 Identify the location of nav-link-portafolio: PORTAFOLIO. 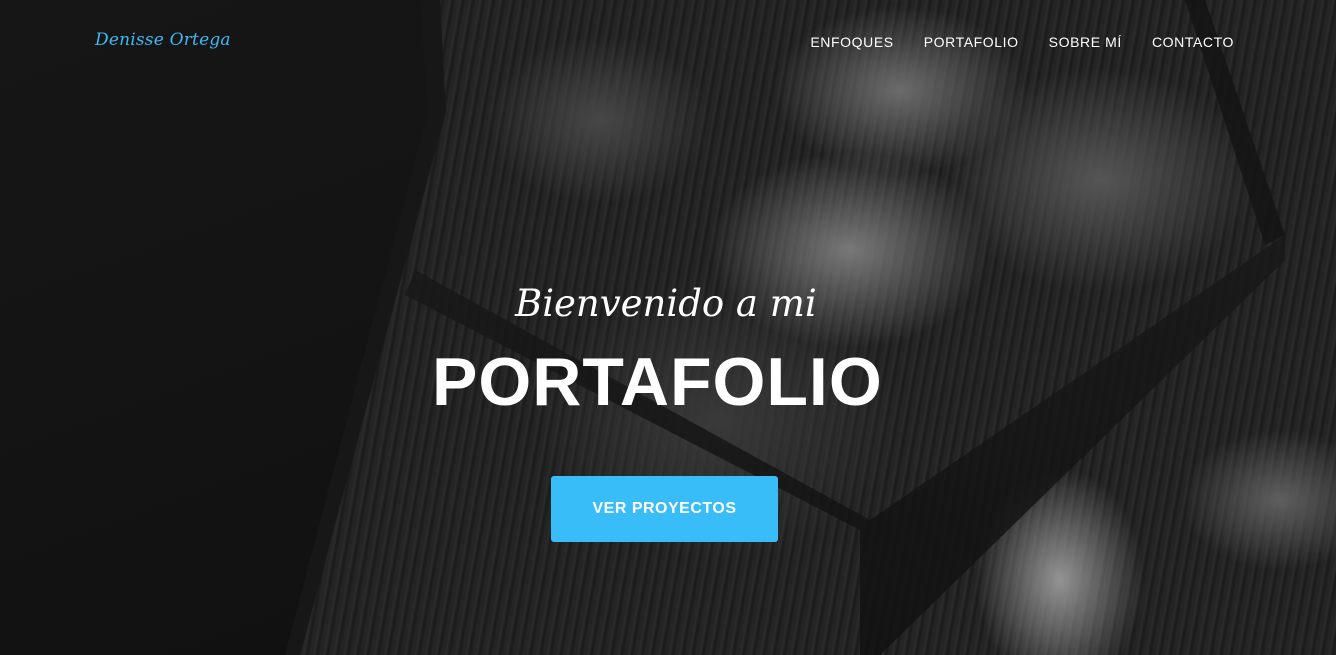
(971, 42).